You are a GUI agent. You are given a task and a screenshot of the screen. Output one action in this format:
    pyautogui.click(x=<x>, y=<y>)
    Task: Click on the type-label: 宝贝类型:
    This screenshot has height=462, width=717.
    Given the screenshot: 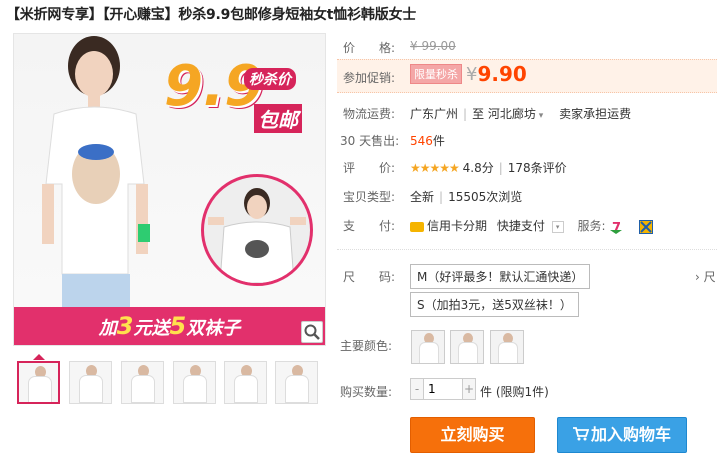 What is the action you would take?
    pyautogui.click(x=369, y=197)
    